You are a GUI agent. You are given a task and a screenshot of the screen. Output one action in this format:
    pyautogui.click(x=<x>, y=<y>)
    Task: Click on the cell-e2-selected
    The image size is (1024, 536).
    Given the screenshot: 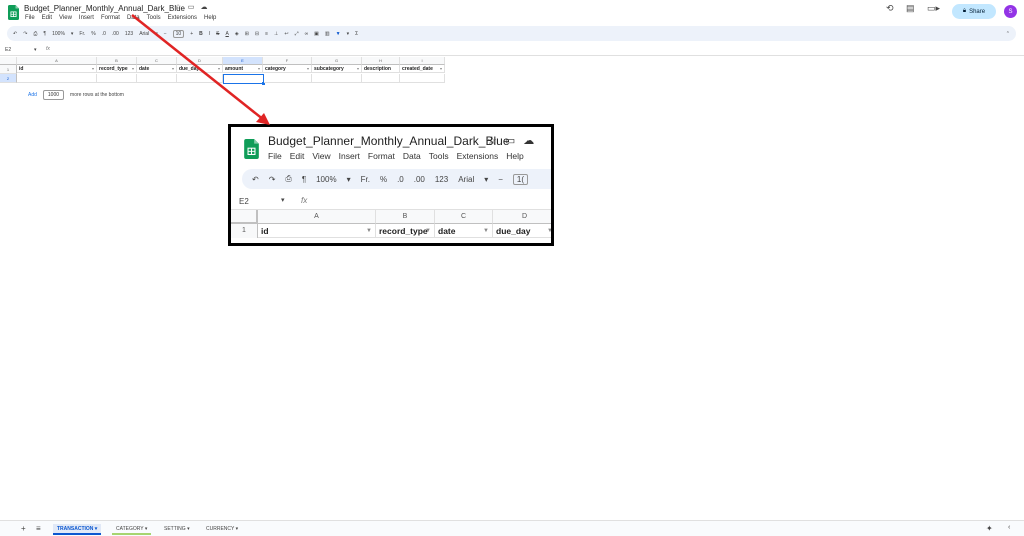 What is the action you would take?
    pyautogui.click(x=243, y=79)
    